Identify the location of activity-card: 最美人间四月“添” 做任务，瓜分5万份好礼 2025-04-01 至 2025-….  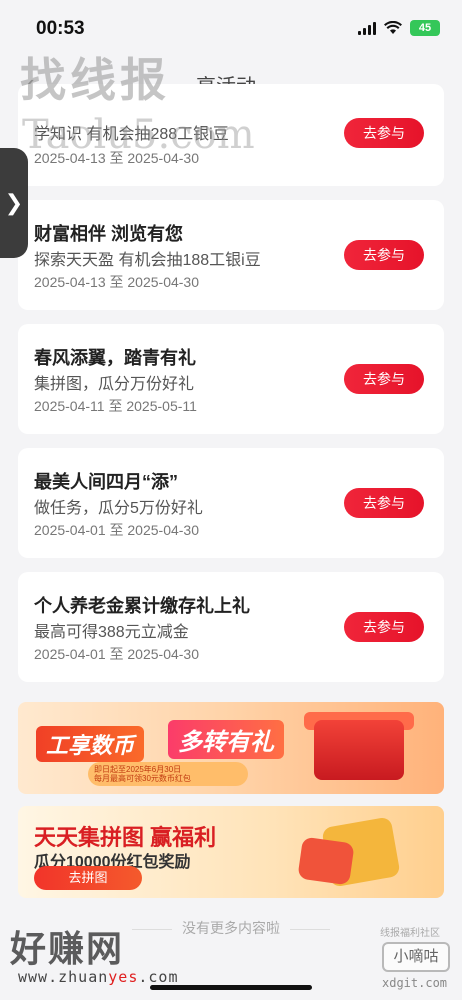
(231, 503).